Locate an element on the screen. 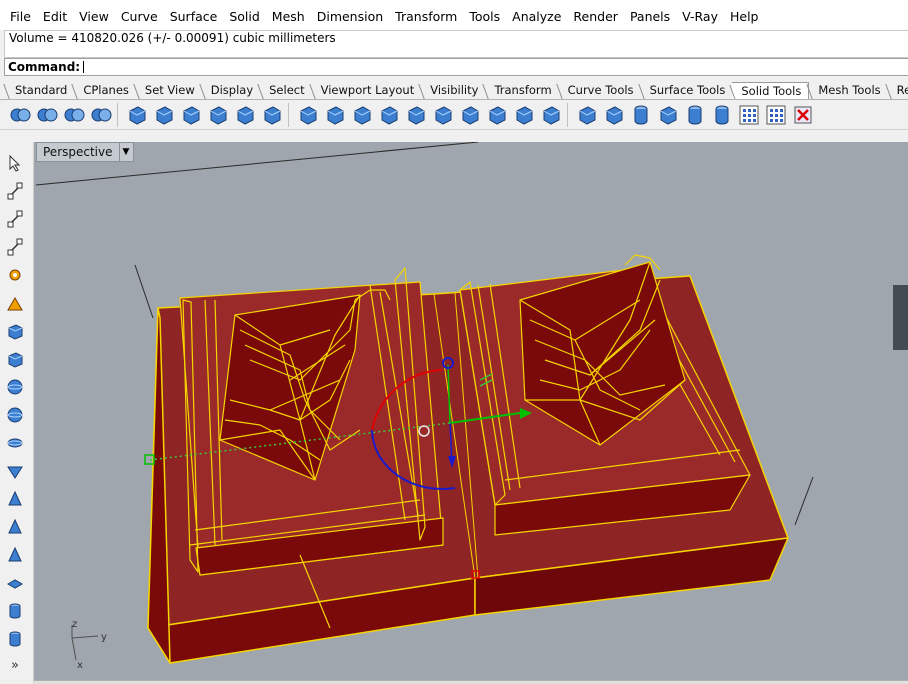  array-icon is located at coordinates (748, 115).